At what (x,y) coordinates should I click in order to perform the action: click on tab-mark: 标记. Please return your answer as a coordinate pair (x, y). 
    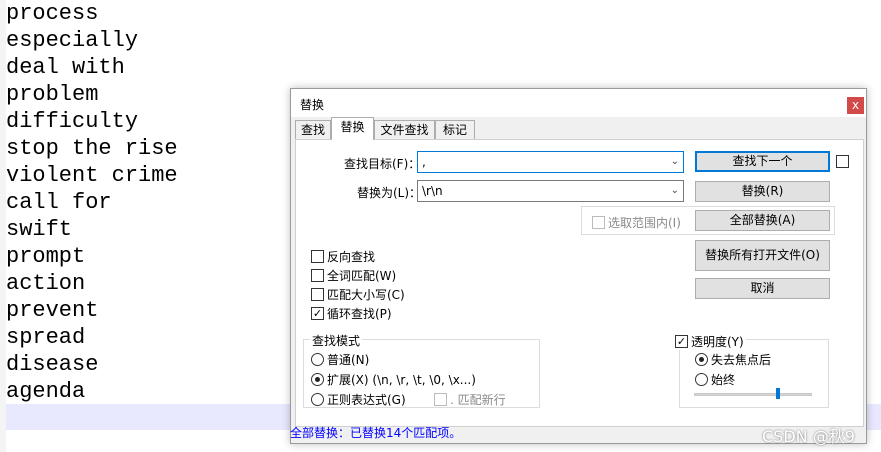
    Looking at the image, I should click on (455, 130).